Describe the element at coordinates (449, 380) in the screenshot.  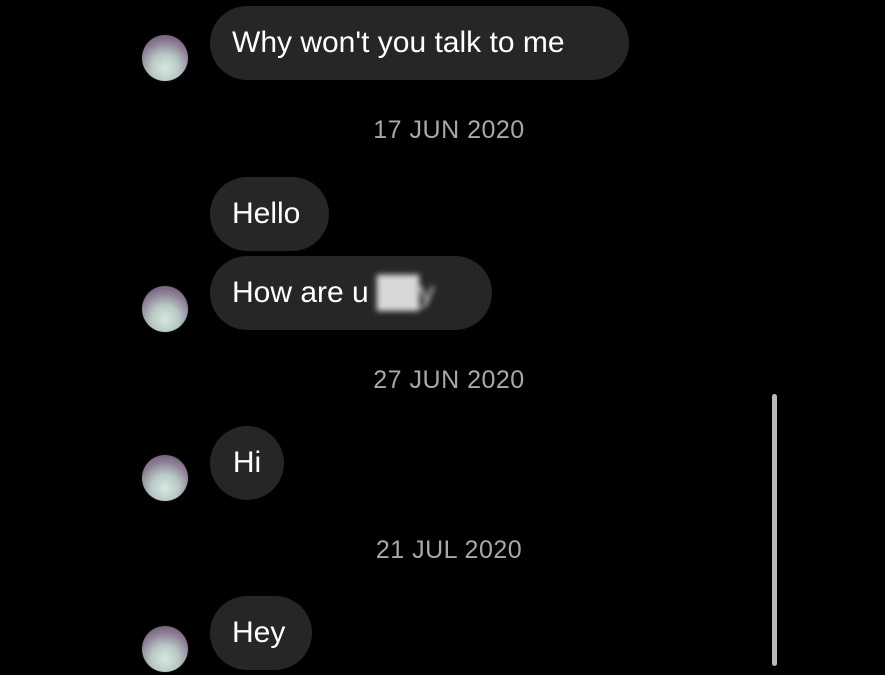
I see `date-separator: 27 JUN 2020` at that location.